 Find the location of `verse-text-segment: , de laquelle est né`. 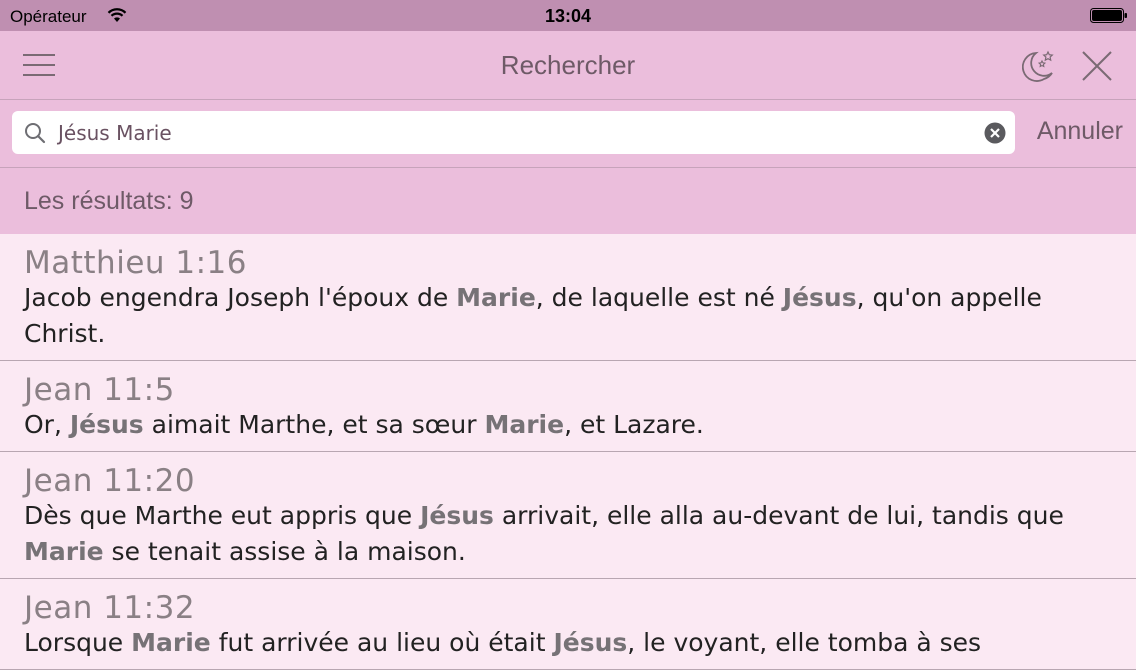

verse-text-segment: , de laquelle est né is located at coordinates (659, 297).